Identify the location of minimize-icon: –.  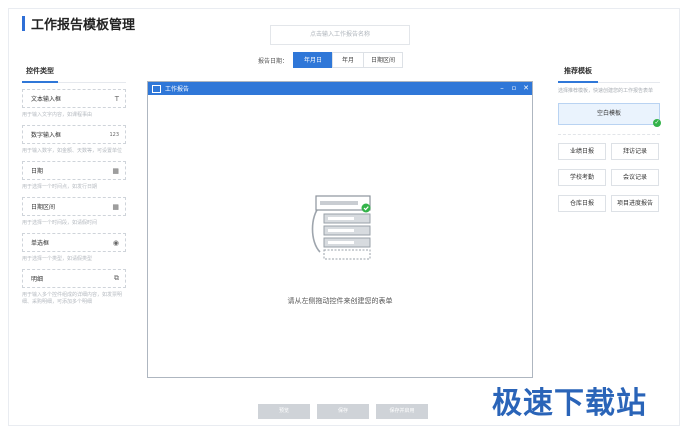
(502, 88).